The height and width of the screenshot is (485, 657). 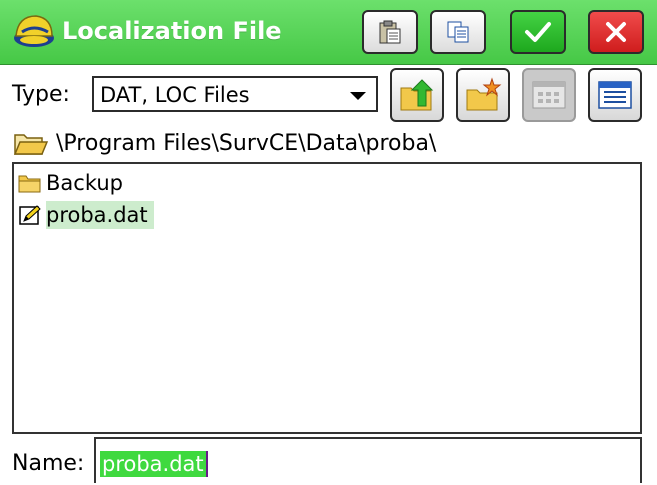 I want to click on details-view-button, so click(x=615, y=95).